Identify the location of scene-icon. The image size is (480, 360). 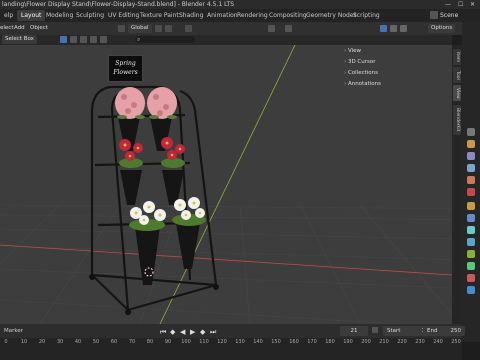
(434, 15).